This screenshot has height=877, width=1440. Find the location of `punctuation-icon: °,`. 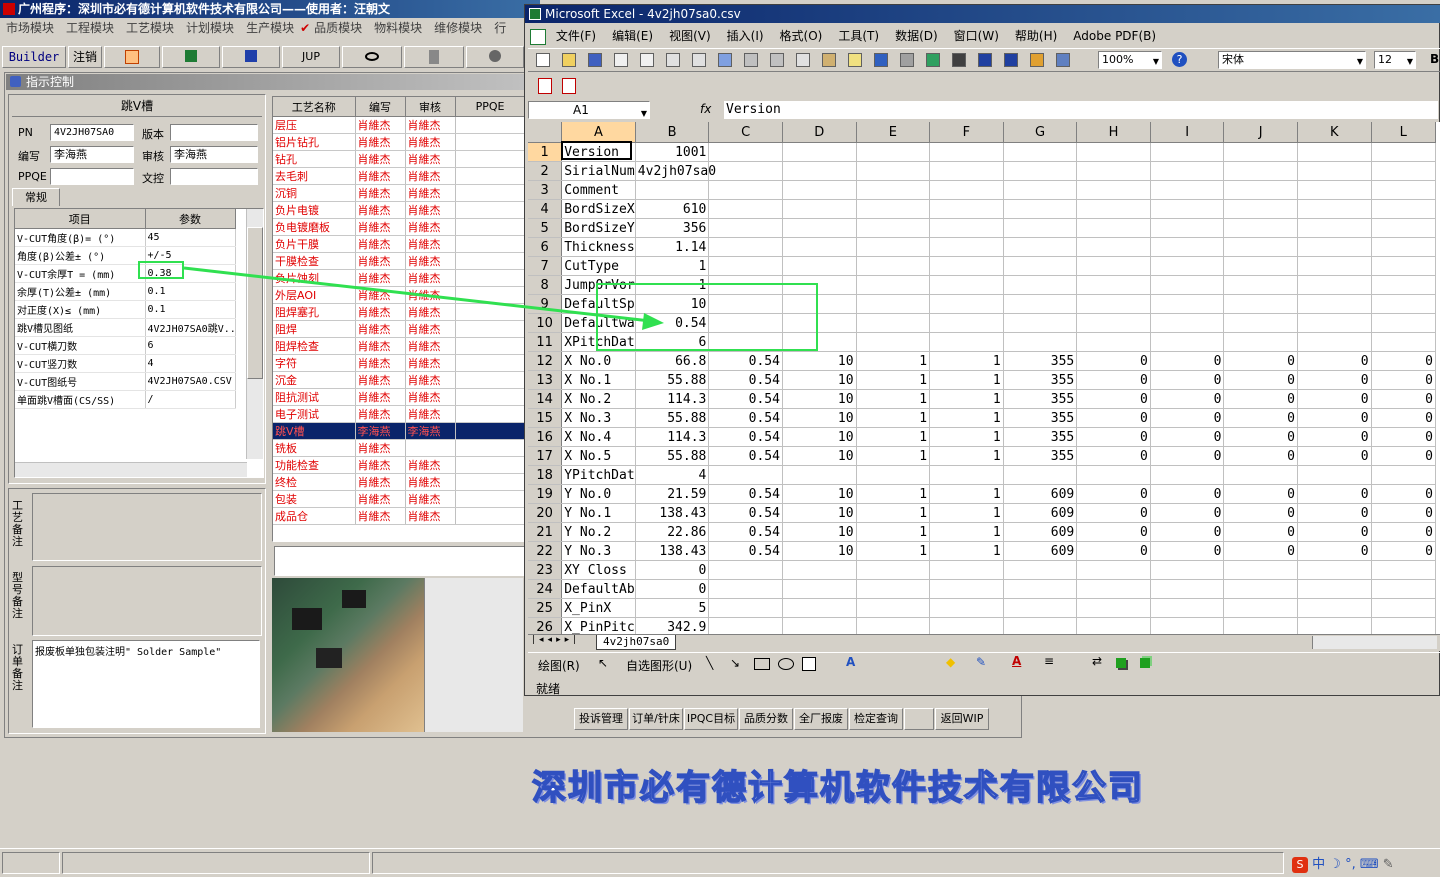

punctuation-icon: °, is located at coordinates (1350, 864).